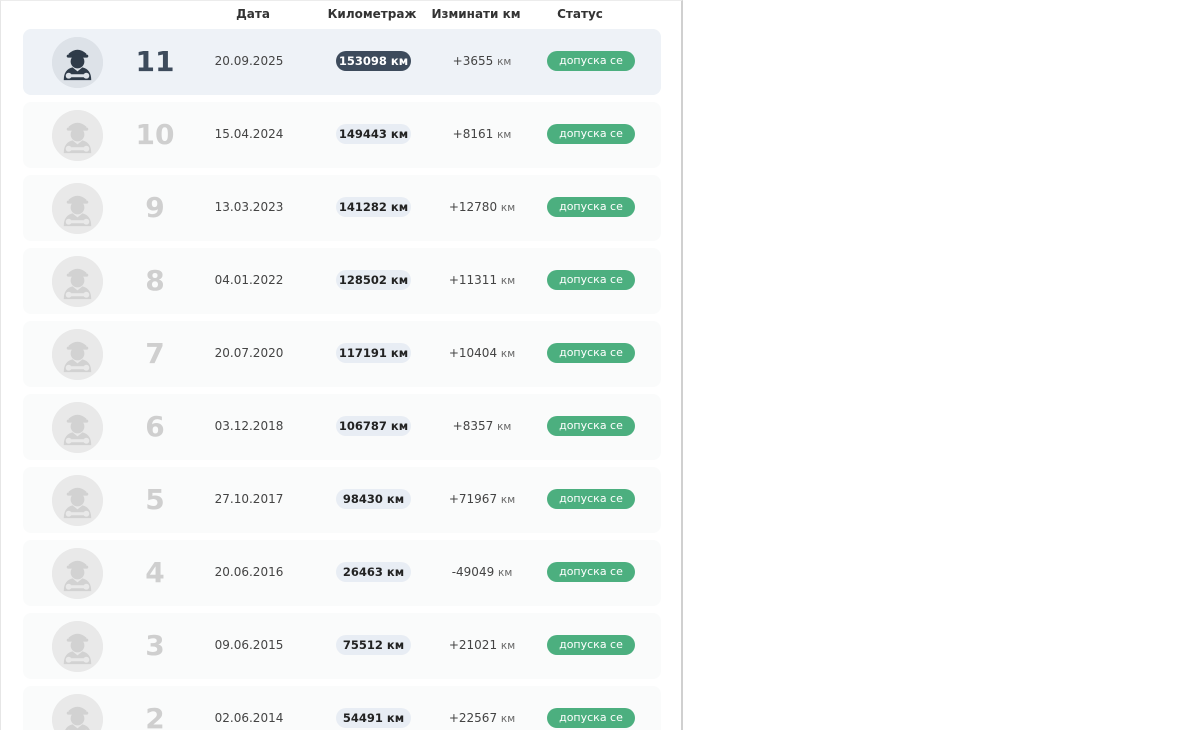  I want to click on distance-driven: +10404 км, so click(482, 353).